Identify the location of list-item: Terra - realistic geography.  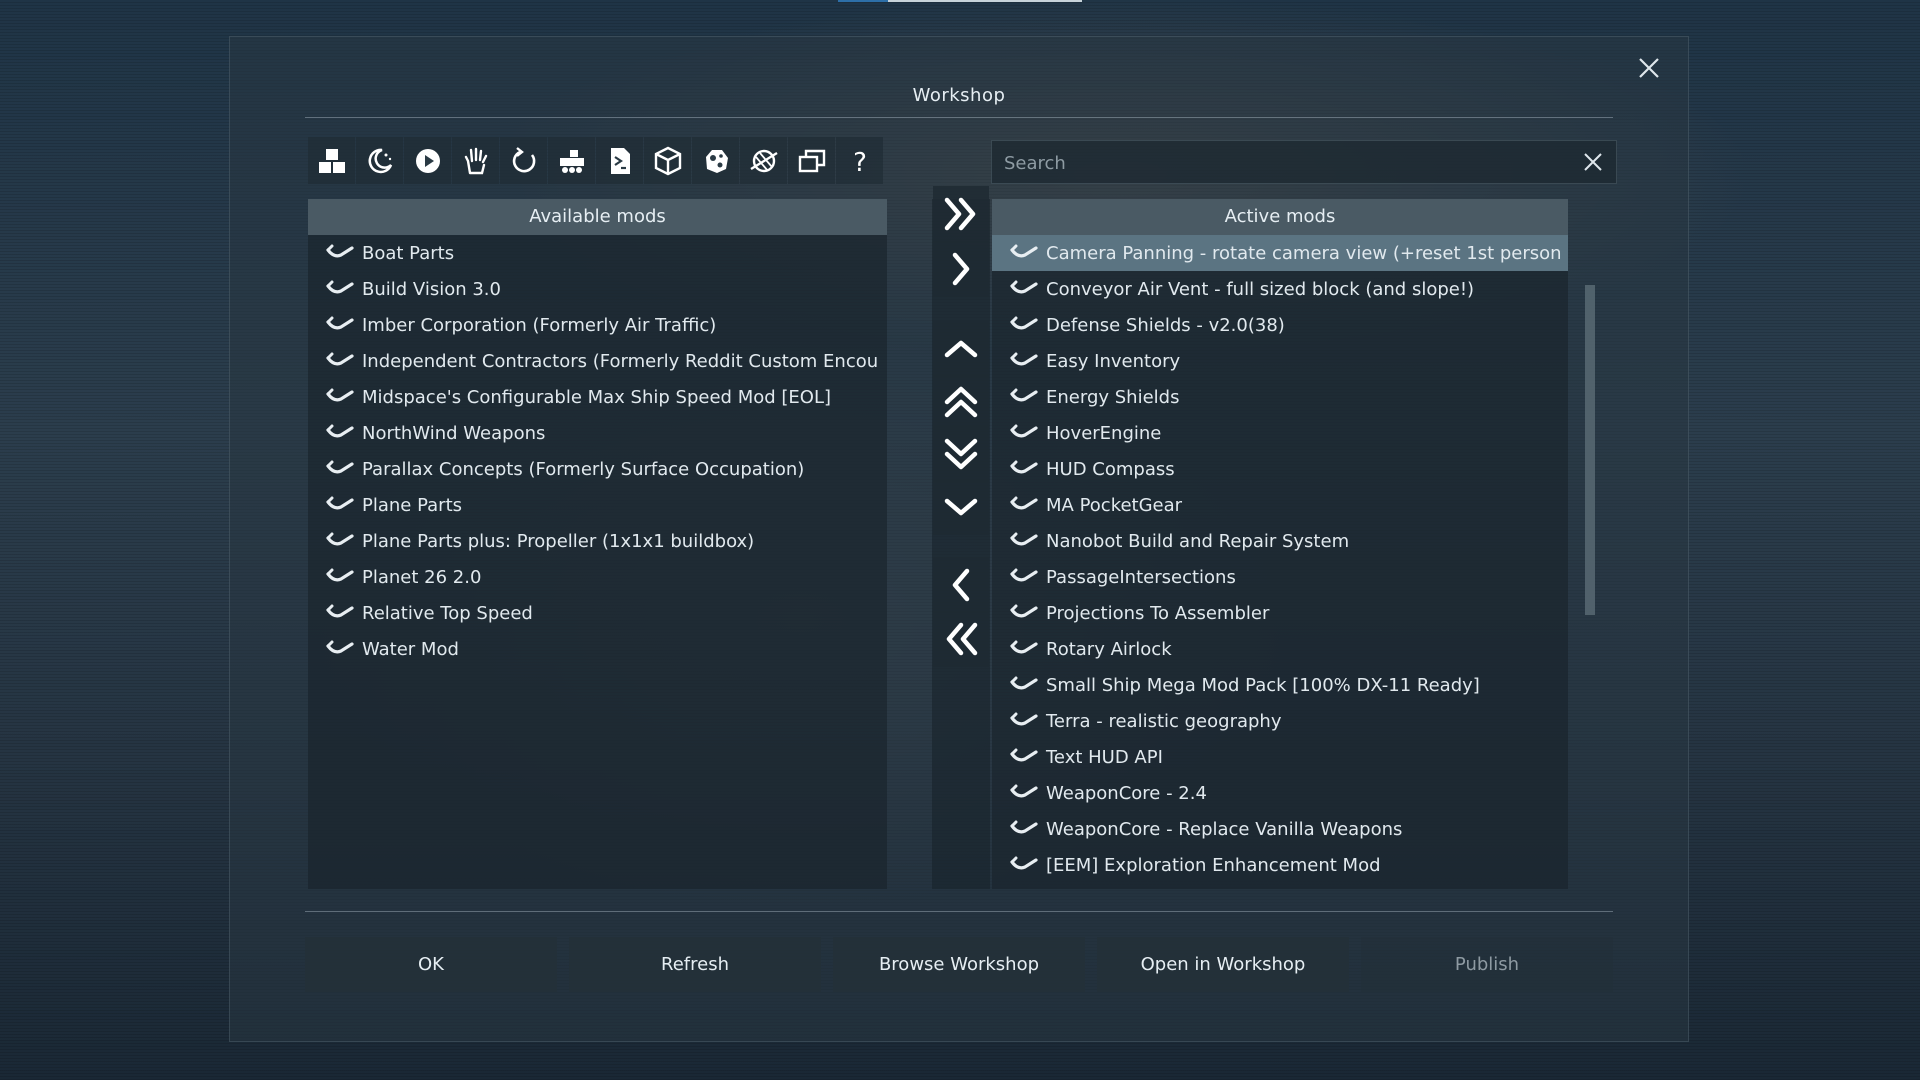
(1280, 721).